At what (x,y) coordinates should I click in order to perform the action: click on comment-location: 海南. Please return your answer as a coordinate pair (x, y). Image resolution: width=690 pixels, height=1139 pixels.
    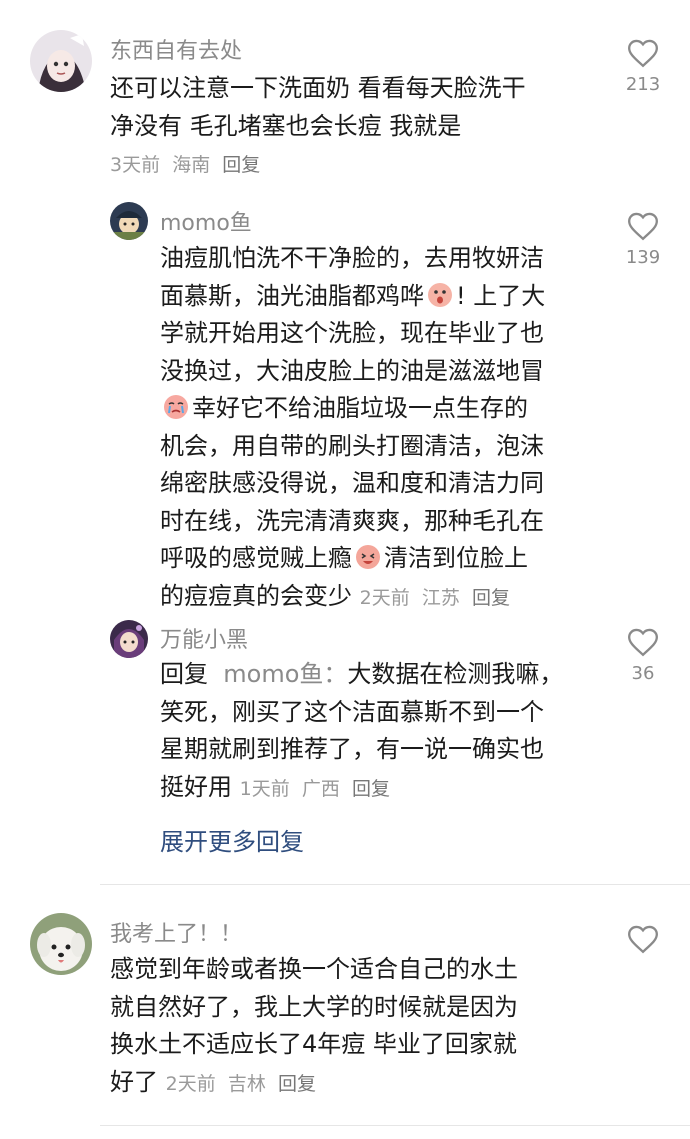
    Looking at the image, I should click on (191, 165).